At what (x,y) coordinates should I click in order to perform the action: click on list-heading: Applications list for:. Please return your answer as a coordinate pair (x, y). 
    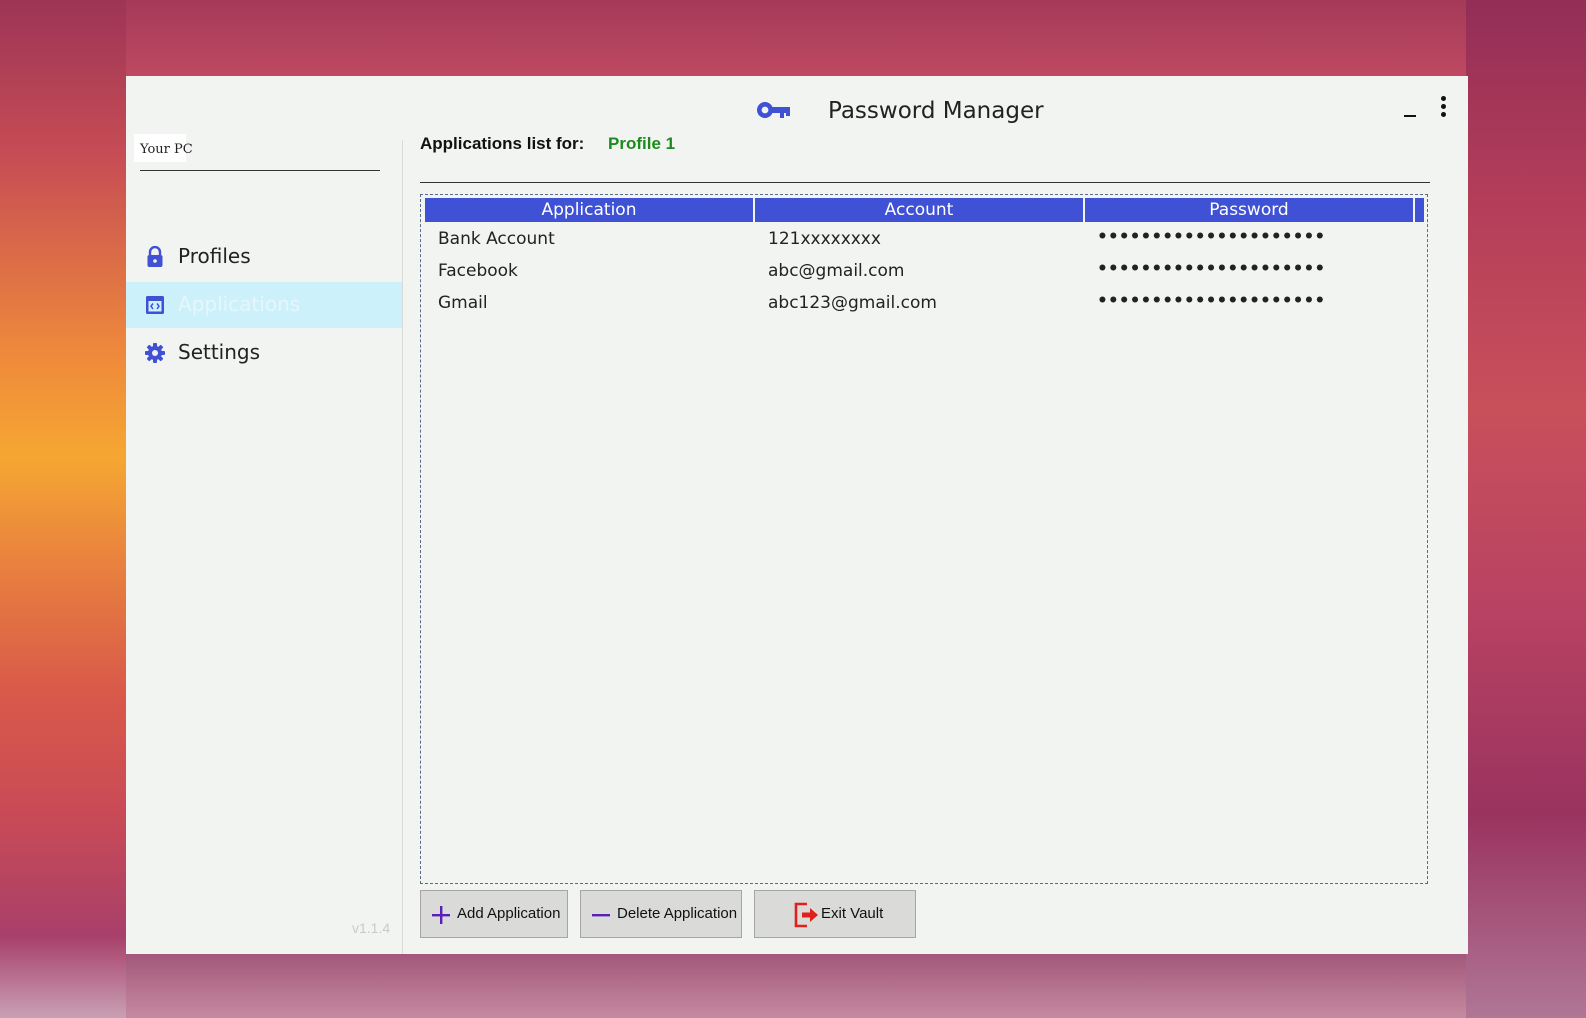
    Looking at the image, I should click on (502, 143).